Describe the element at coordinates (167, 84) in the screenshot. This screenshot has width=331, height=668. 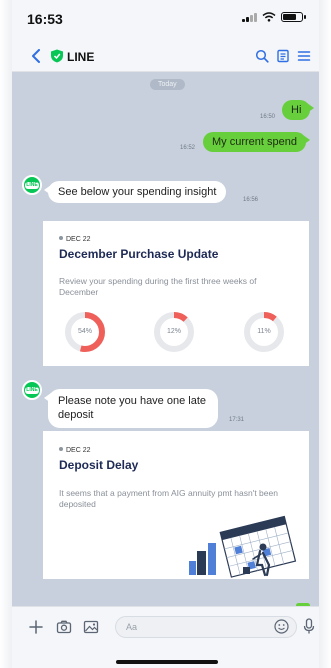
I see `date-divider: Today` at that location.